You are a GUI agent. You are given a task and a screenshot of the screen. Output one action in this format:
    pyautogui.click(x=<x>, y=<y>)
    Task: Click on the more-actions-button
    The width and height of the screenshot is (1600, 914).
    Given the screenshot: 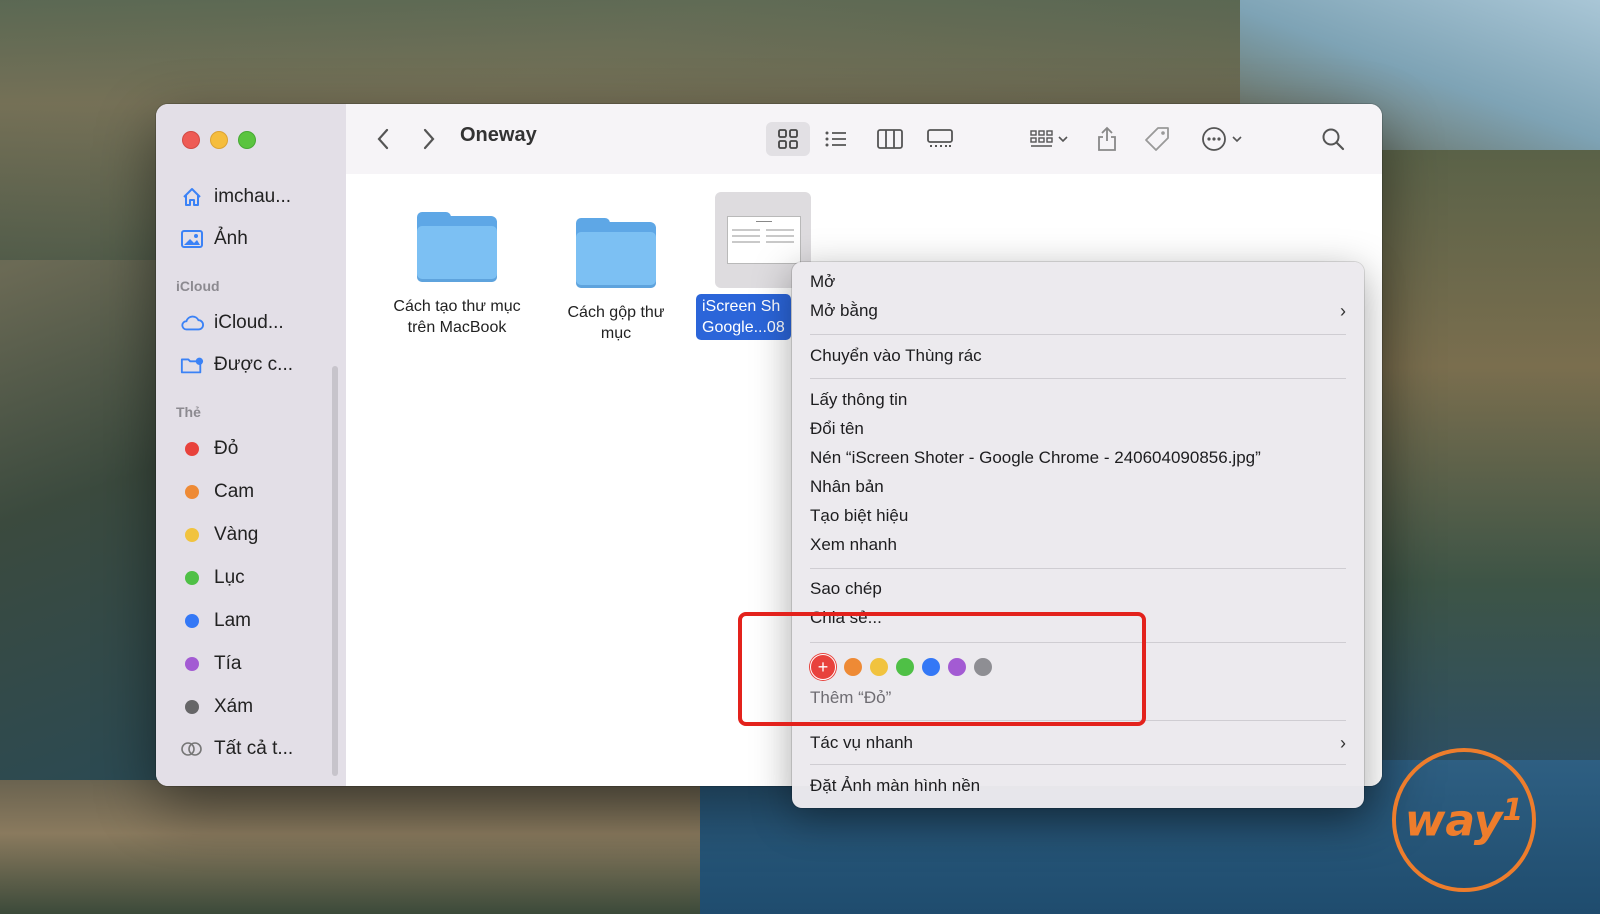 What is the action you would take?
    pyautogui.click(x=1223, y=139)
    